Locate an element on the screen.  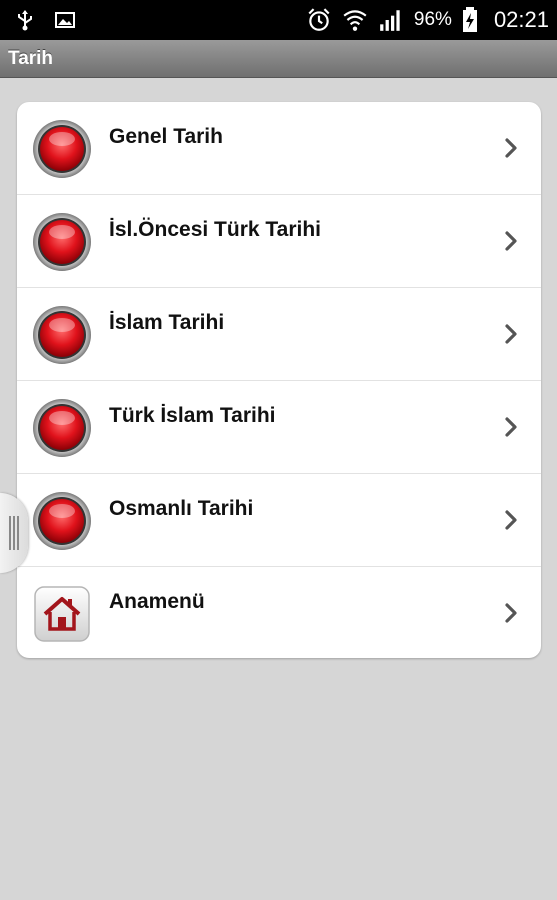
status-bar-right: 96% 02:21 is located at coordinates (431, 20).